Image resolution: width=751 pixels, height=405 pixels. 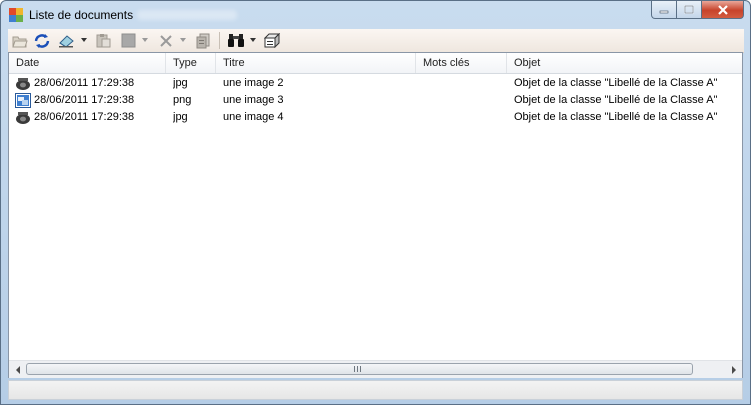 What do you see at coordinates (84, 40) in the screenshot?
I see `edit-dropdown-arrow` at bounding box center [84, 40].